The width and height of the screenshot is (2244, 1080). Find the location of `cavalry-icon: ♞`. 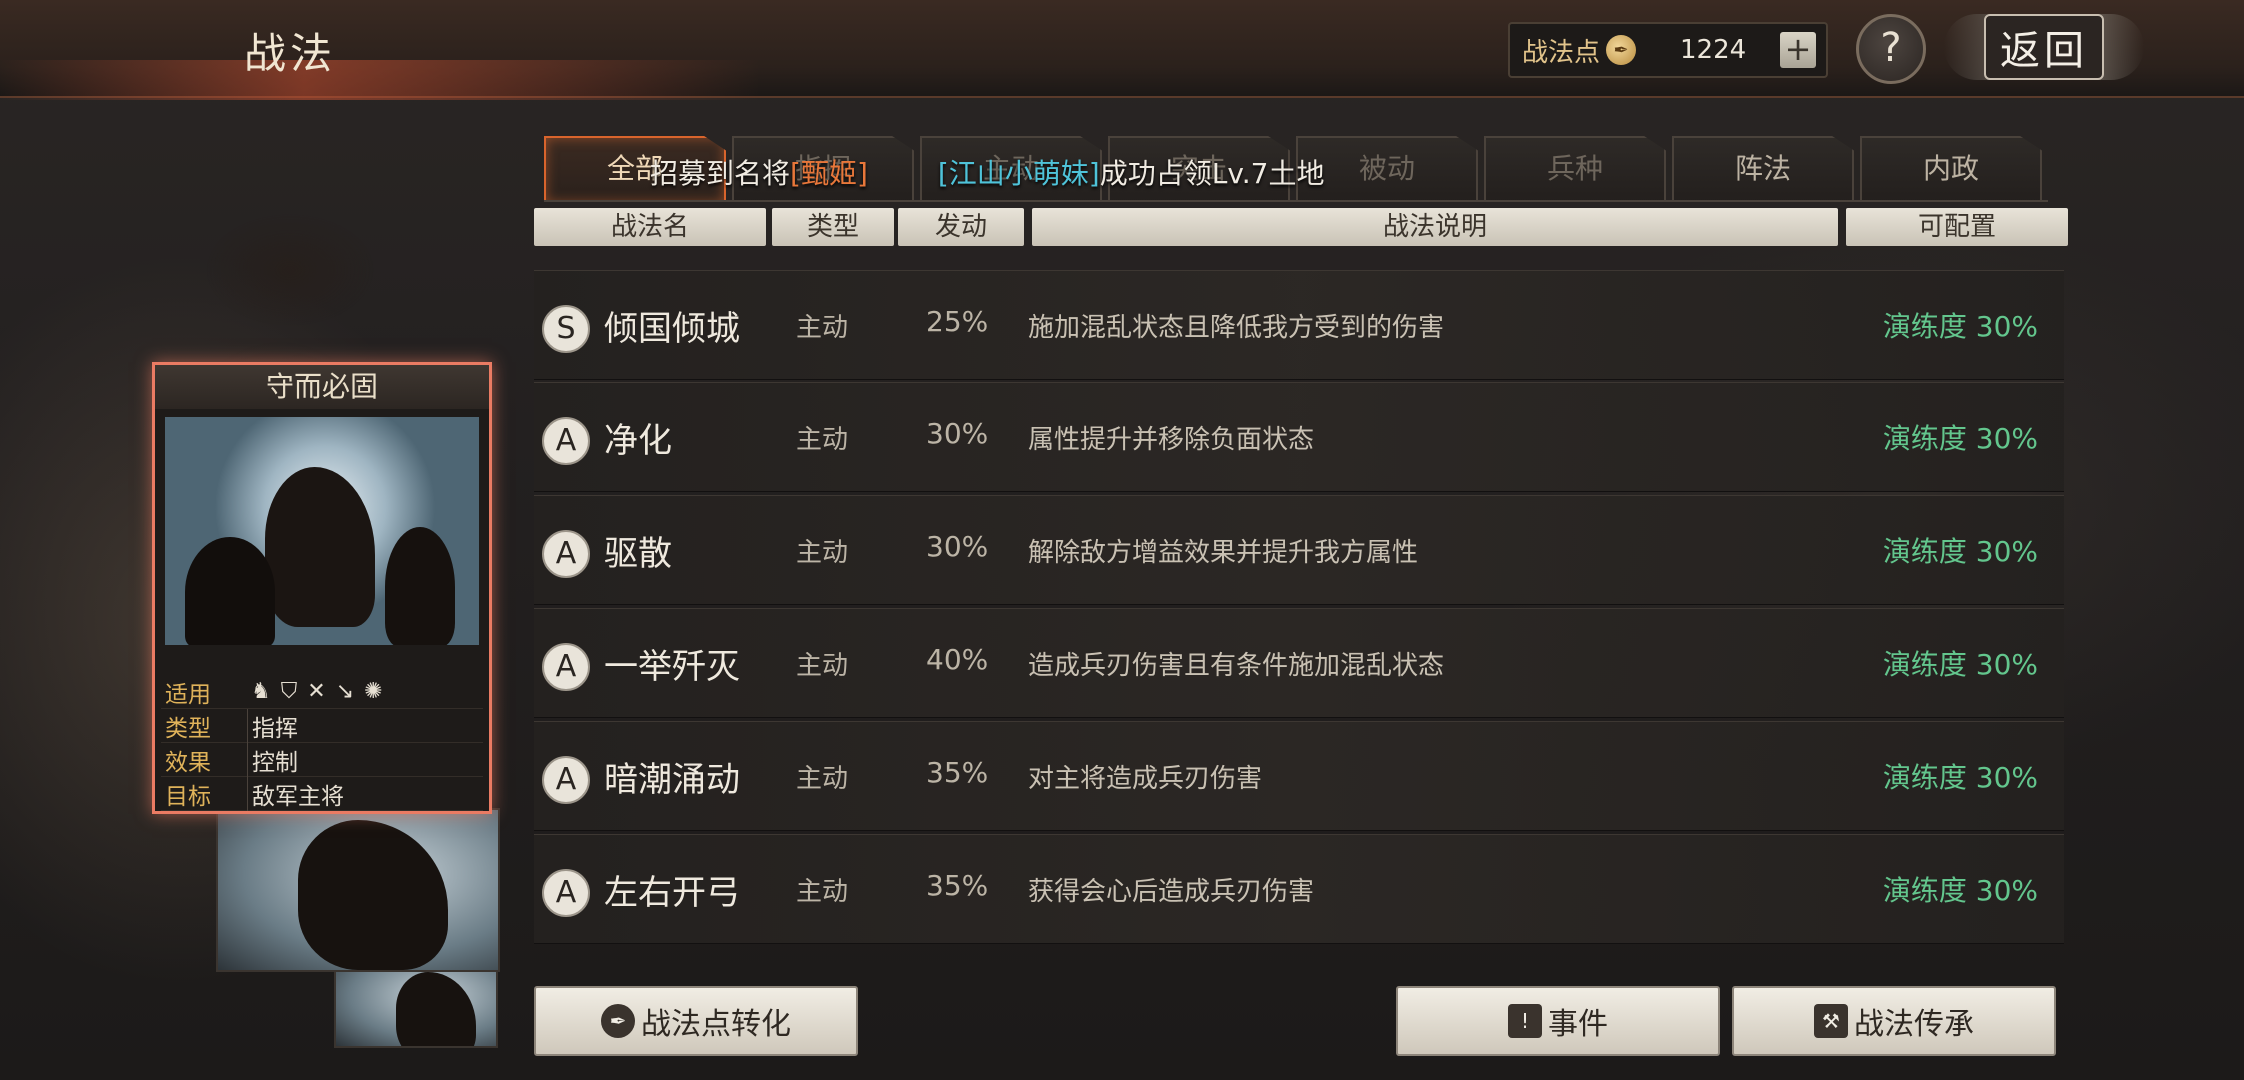

cavalry-icon: ♞ is located at coordinates (261, 691).